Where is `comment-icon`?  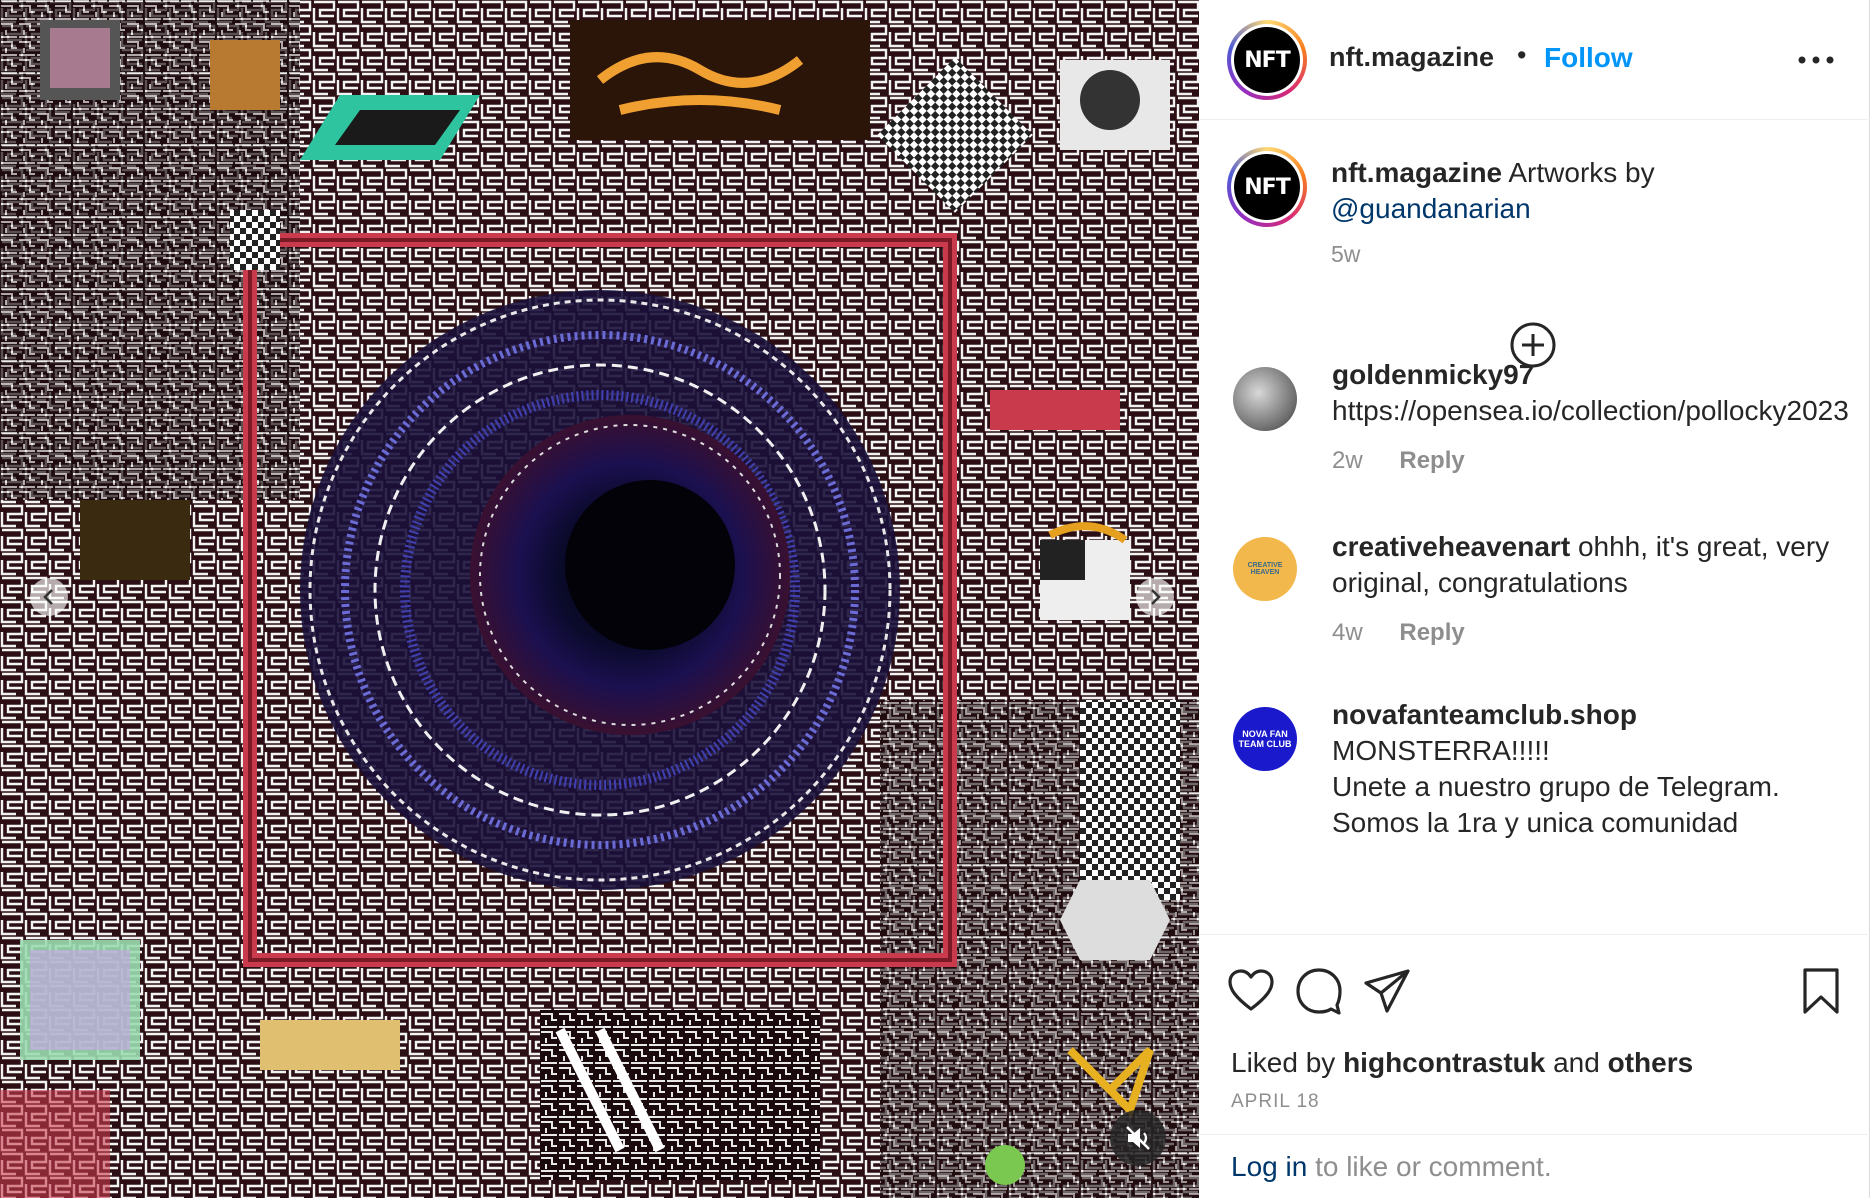 comment-icon is located at coordinates (1319, 991).